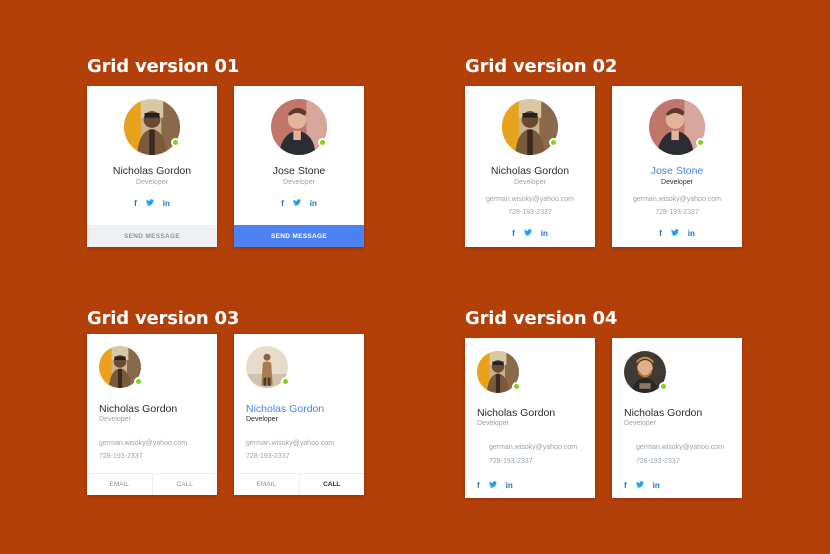  What do you see at coordinates (285, 409) in the screenshot?
I see `profile-name-link: Nicholas Gordon` at bounding box center [285, 409].